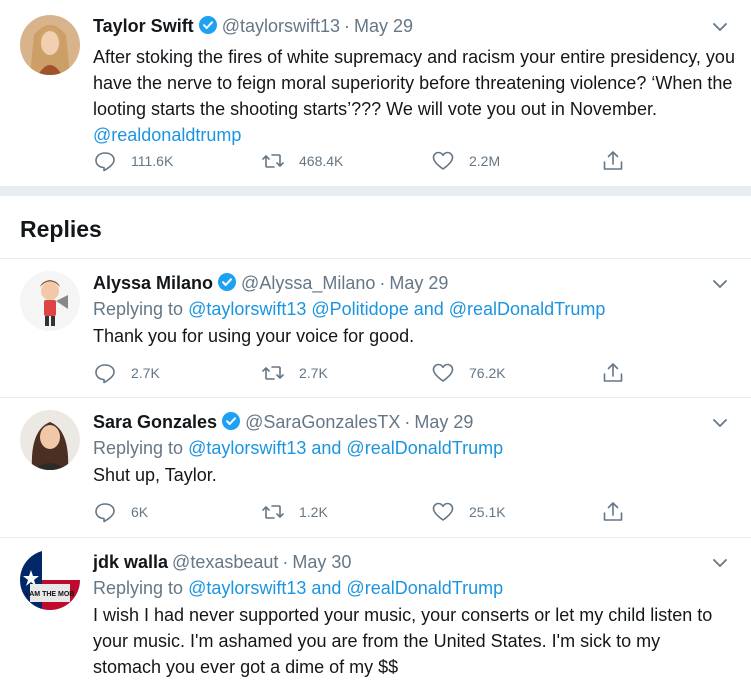  Describe the element at coordinates (487, 373) in the screenshot. I see `like-count: 76.2K` at that location.